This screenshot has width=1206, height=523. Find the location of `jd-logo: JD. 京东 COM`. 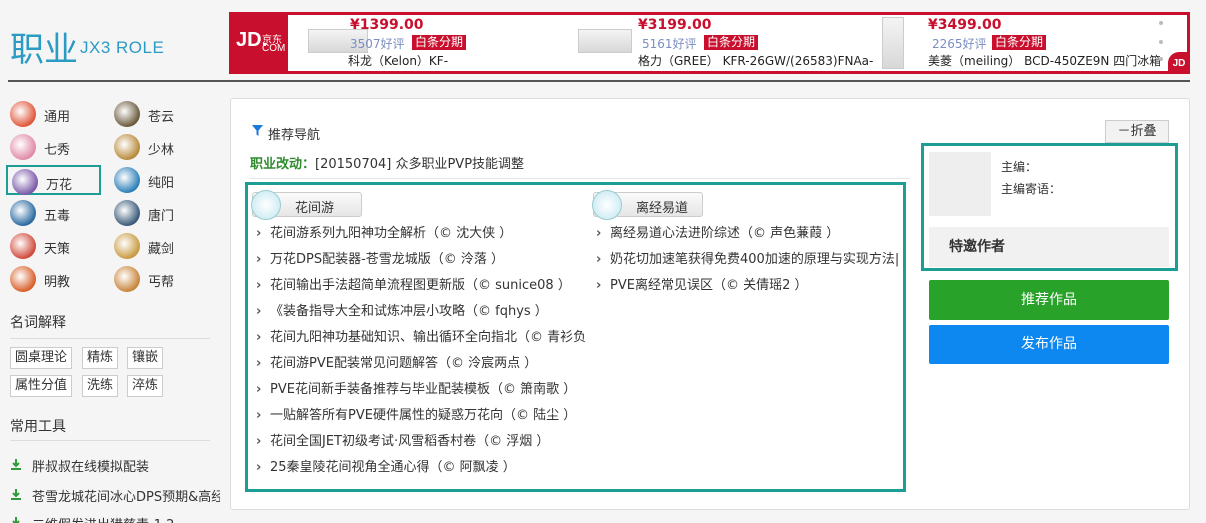

jd-logo: JD. 京东 COM is located at coordinates (260, 43).